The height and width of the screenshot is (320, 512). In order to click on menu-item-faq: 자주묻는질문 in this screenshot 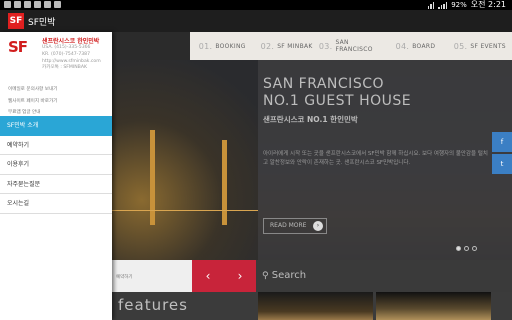, I will do `click(56, 184)`.